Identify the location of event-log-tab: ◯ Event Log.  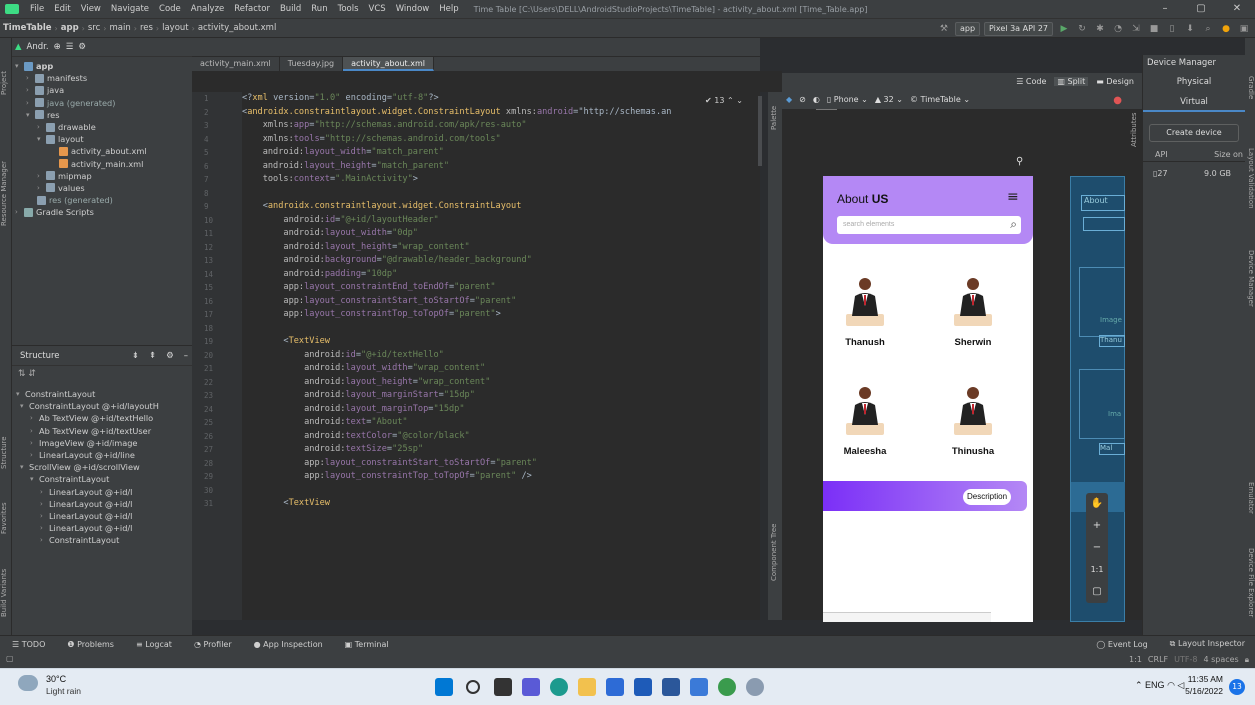
(1120, 644).